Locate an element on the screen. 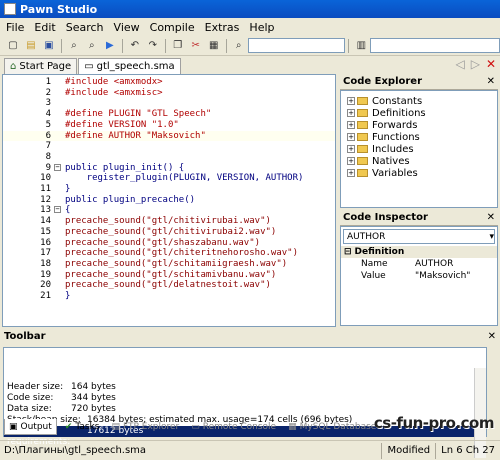  menu-view: View is located at coordinates (127, 27).